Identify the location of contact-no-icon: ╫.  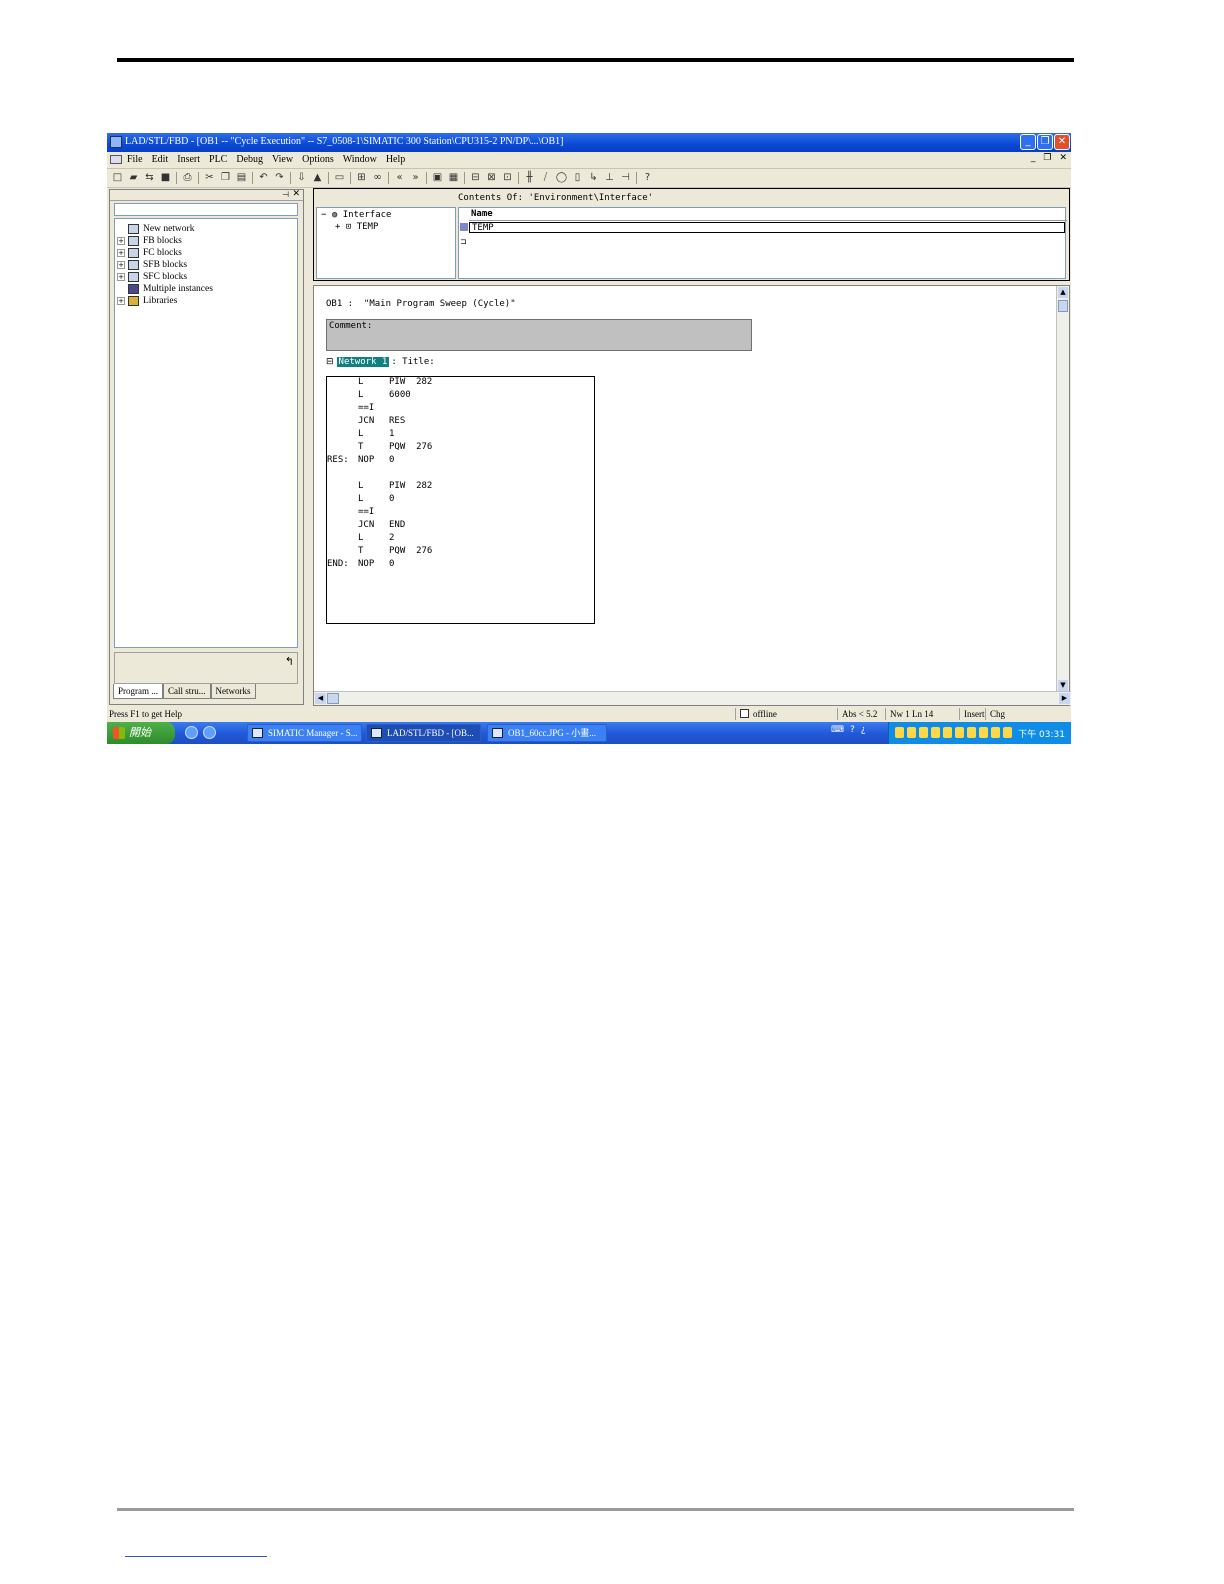
(529, 177).